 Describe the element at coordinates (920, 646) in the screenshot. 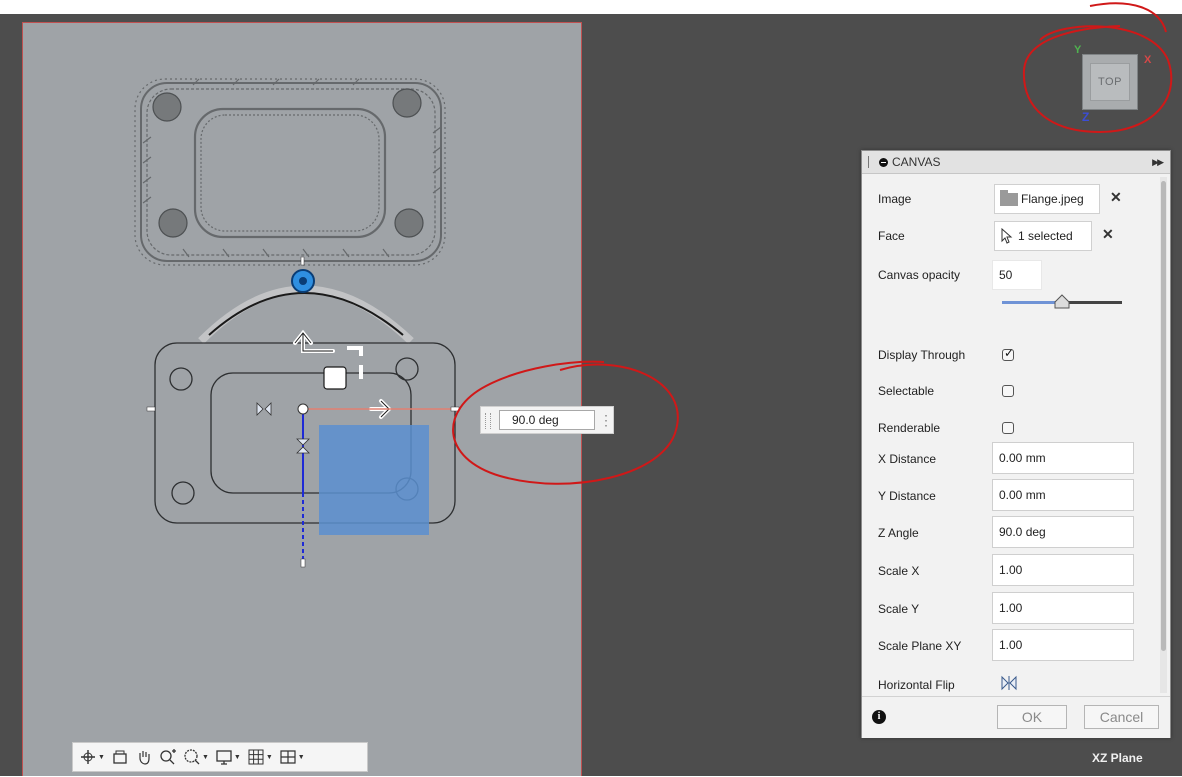

I see `scale-plane-xy-label: Scale Plane XY` at that location.